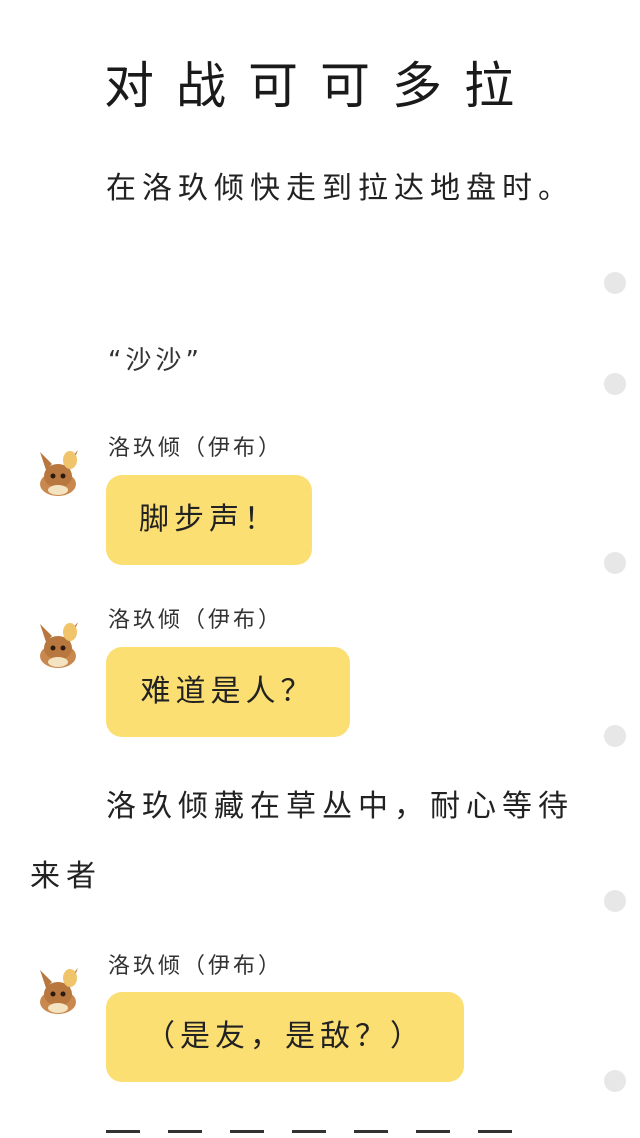 Image resolution: width=640 pixels, height=1138 pixels. Describe the element at coordinates (320, 86) in the screenshot. I see `story-title: 对战可可多拉` at that location.